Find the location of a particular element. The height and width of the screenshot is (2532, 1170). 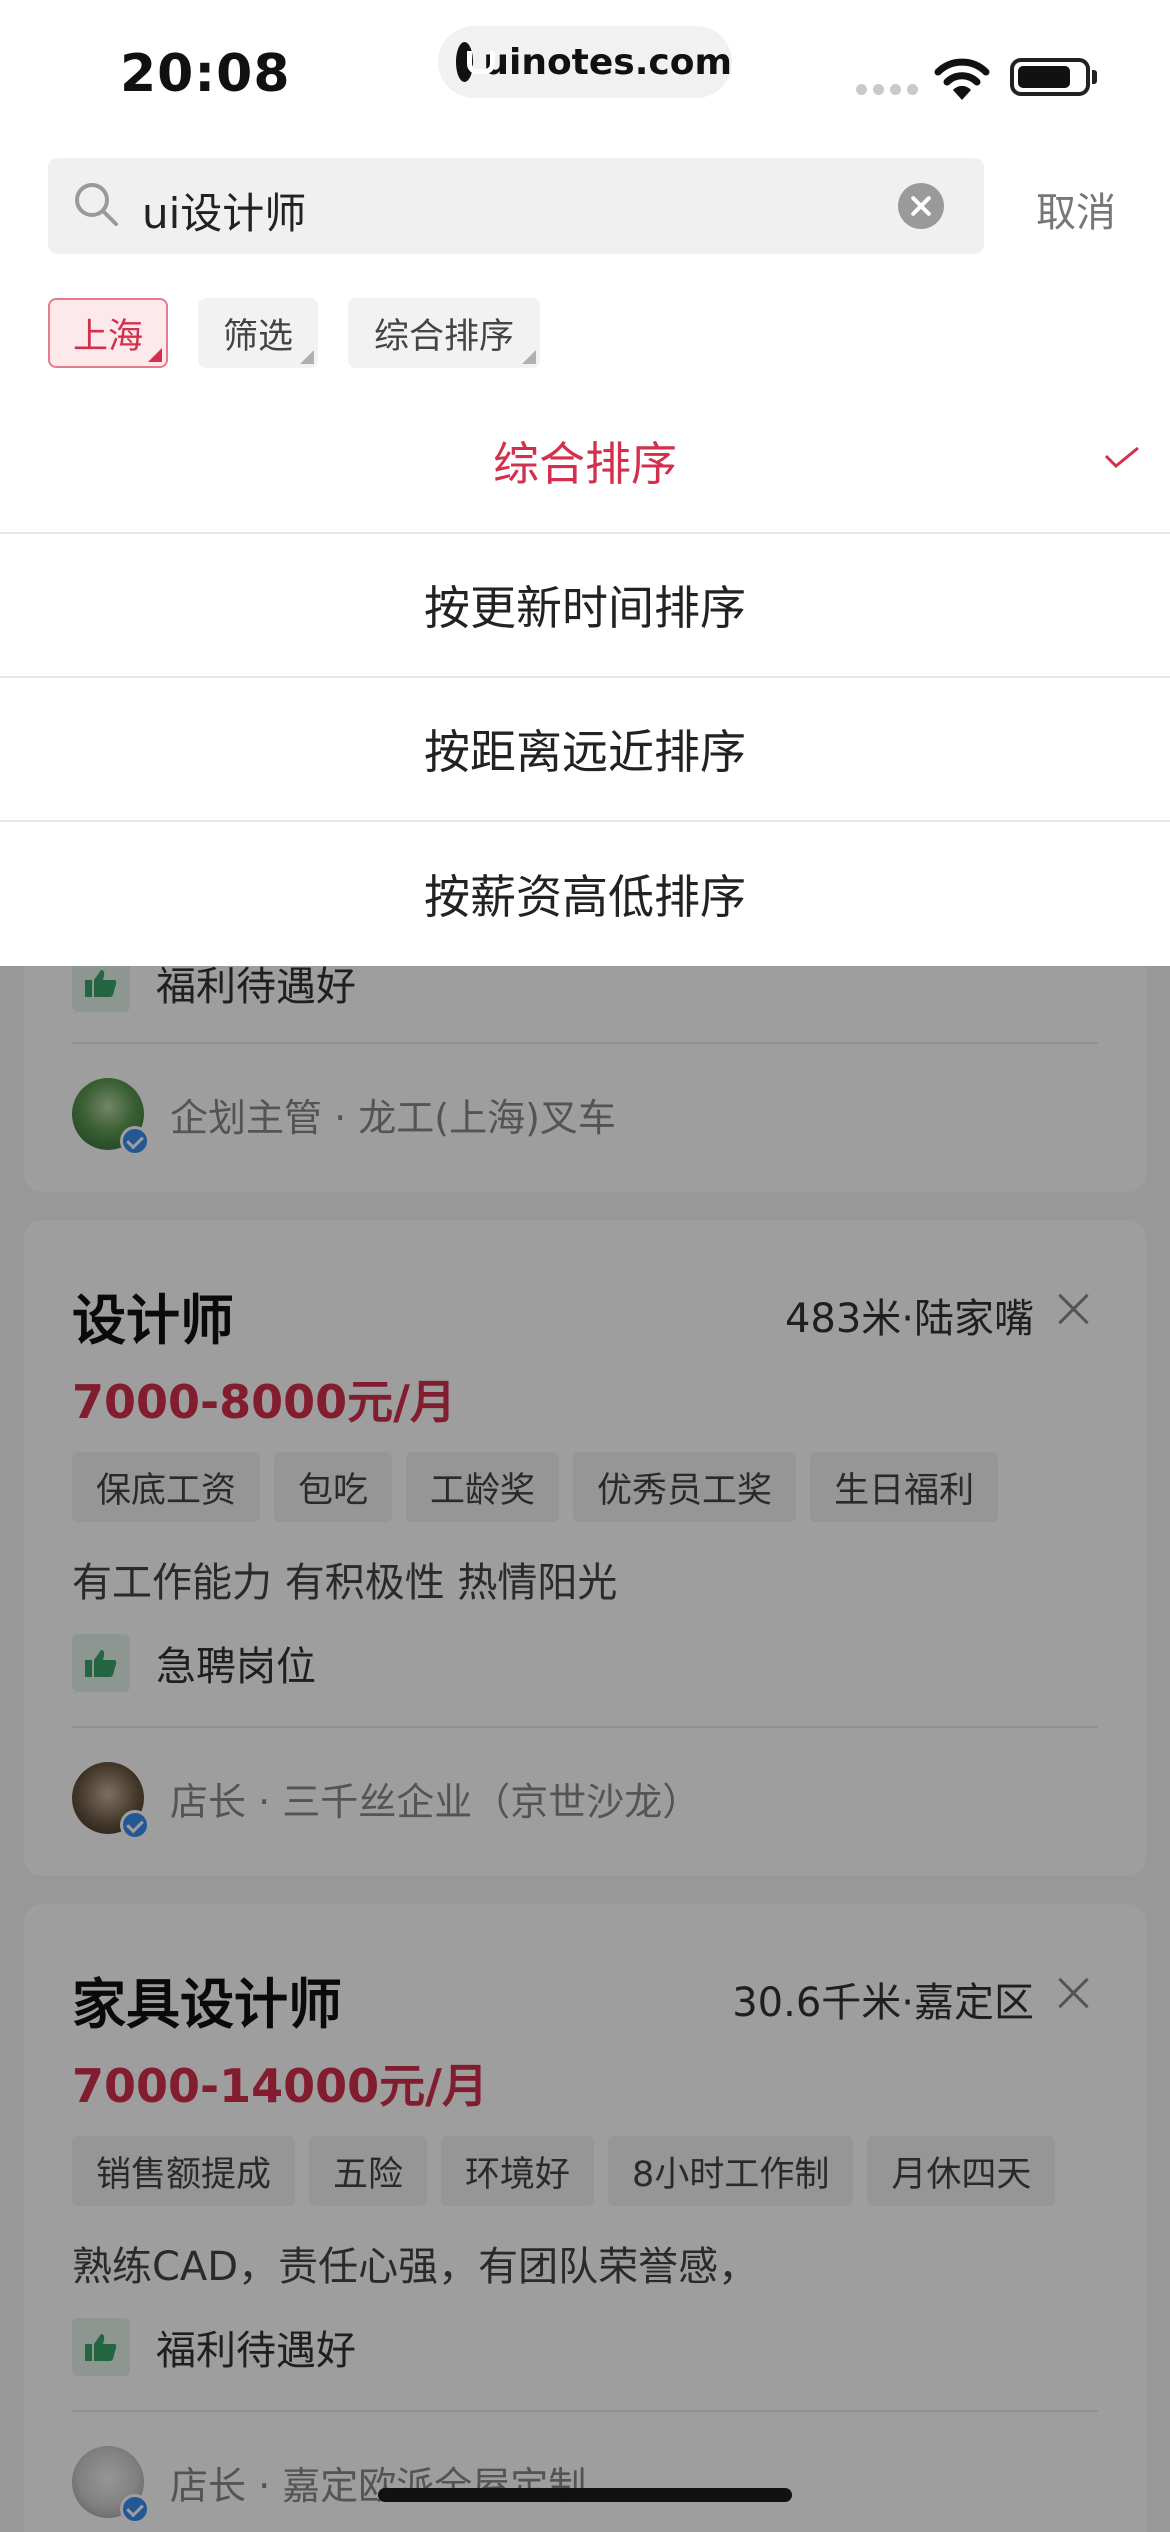

sort-option-label: 综合排序 is located at coordinates (585, 464).